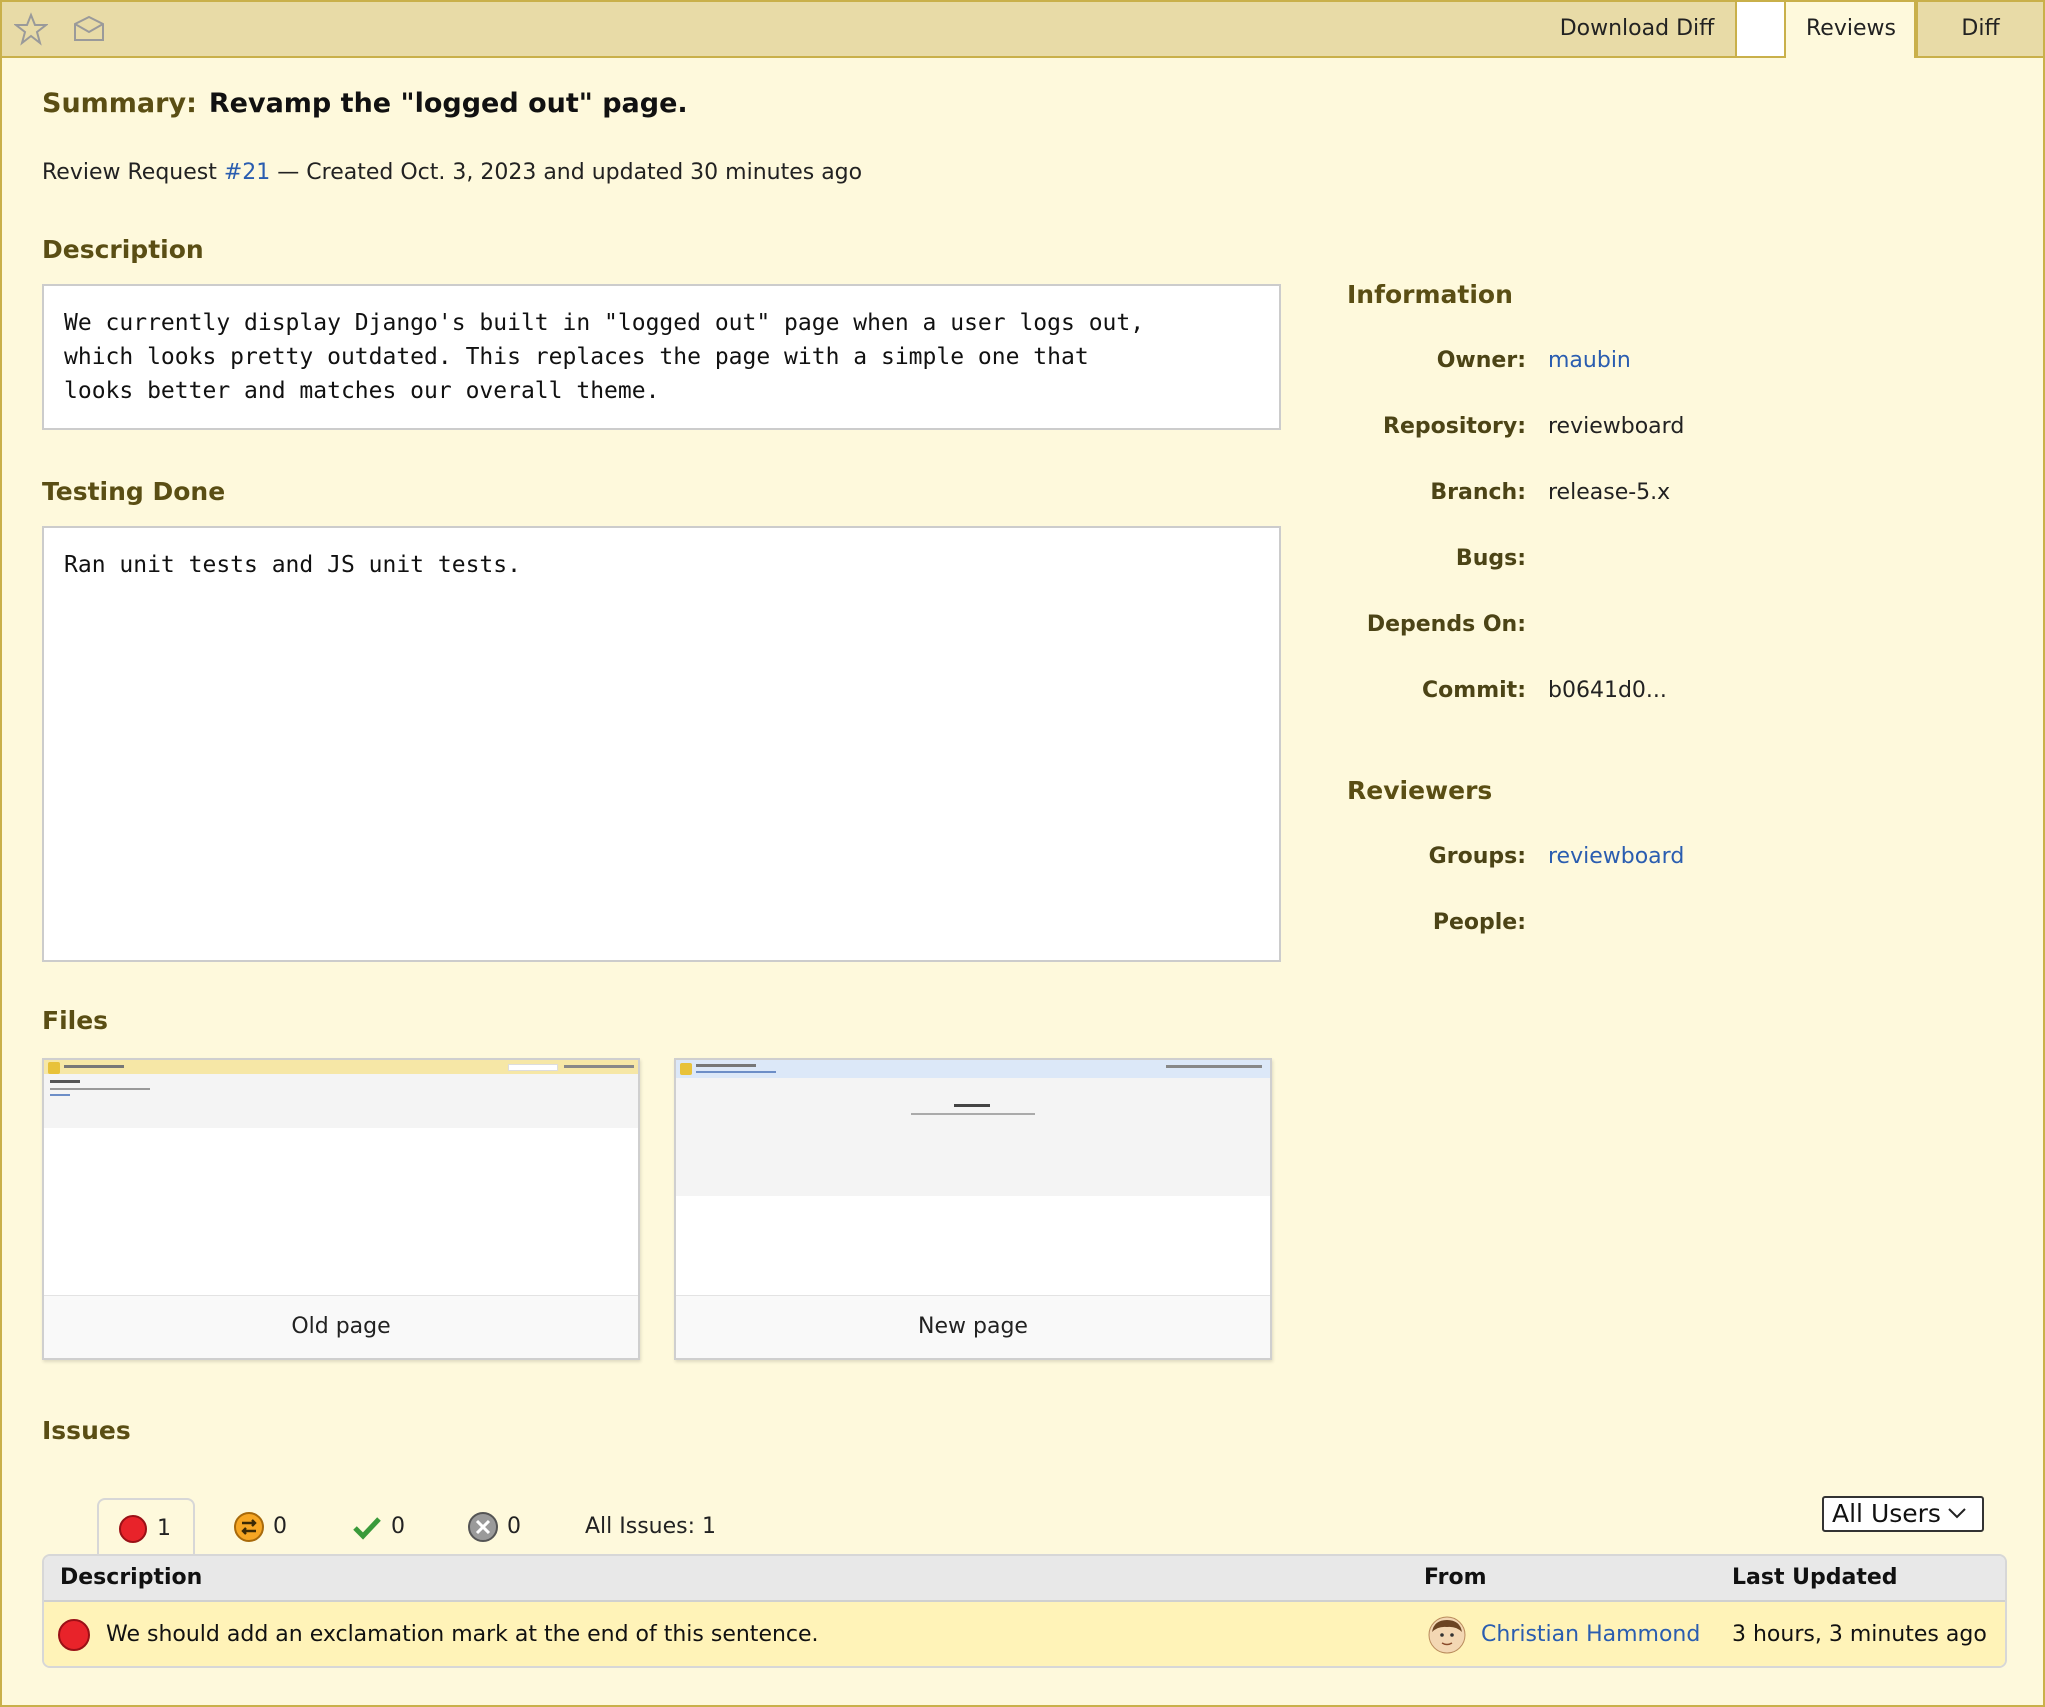 This screenshot has height=1707, width=2045. What do you see at coordinates (367, 1528) in the screenshot?
I see `check-icon` at bounding box center [367, 1528].